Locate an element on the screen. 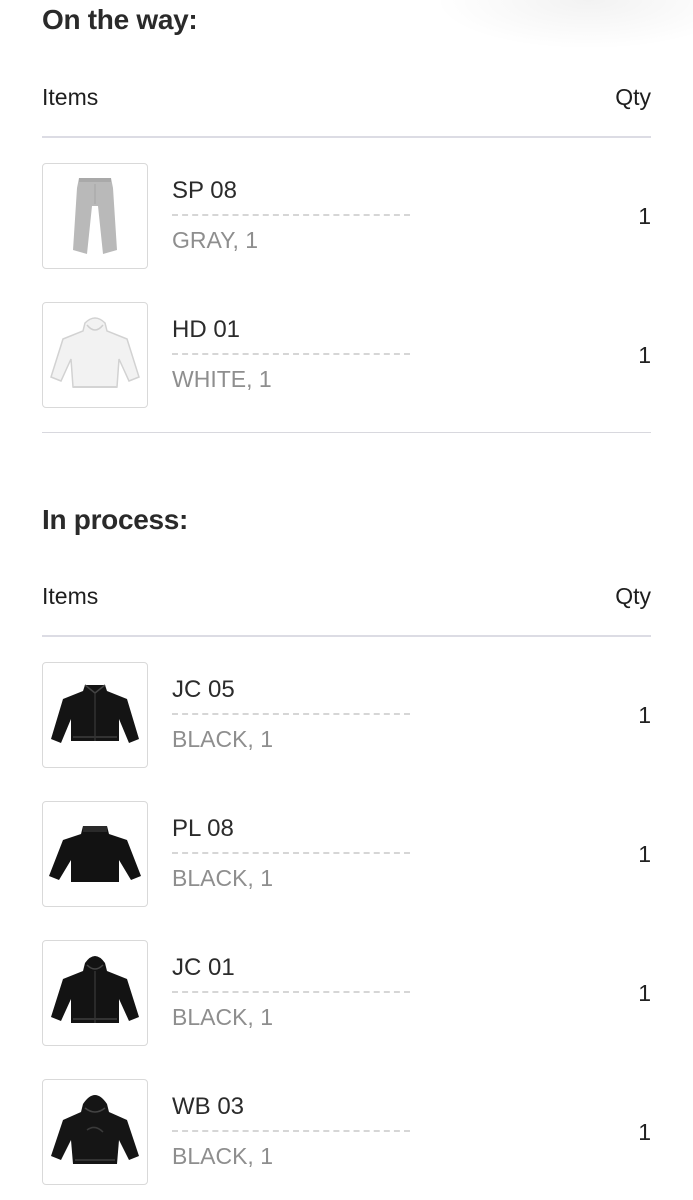  item-name: PL 08 is located at coordinates (203, 829).